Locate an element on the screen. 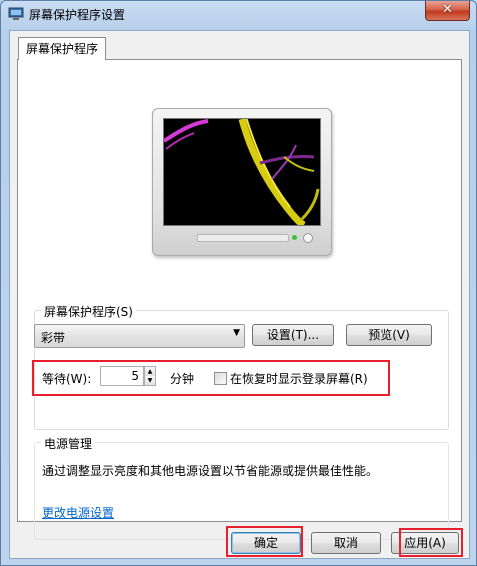 The width and height of the screenshot is (477, 566). monitor-preview is located at coordinates (242, 182).